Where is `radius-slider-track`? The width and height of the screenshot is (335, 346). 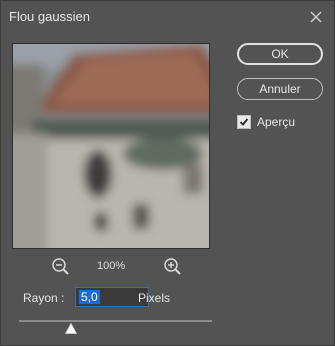
radius-slider-track is located at coordinates (115, 321).